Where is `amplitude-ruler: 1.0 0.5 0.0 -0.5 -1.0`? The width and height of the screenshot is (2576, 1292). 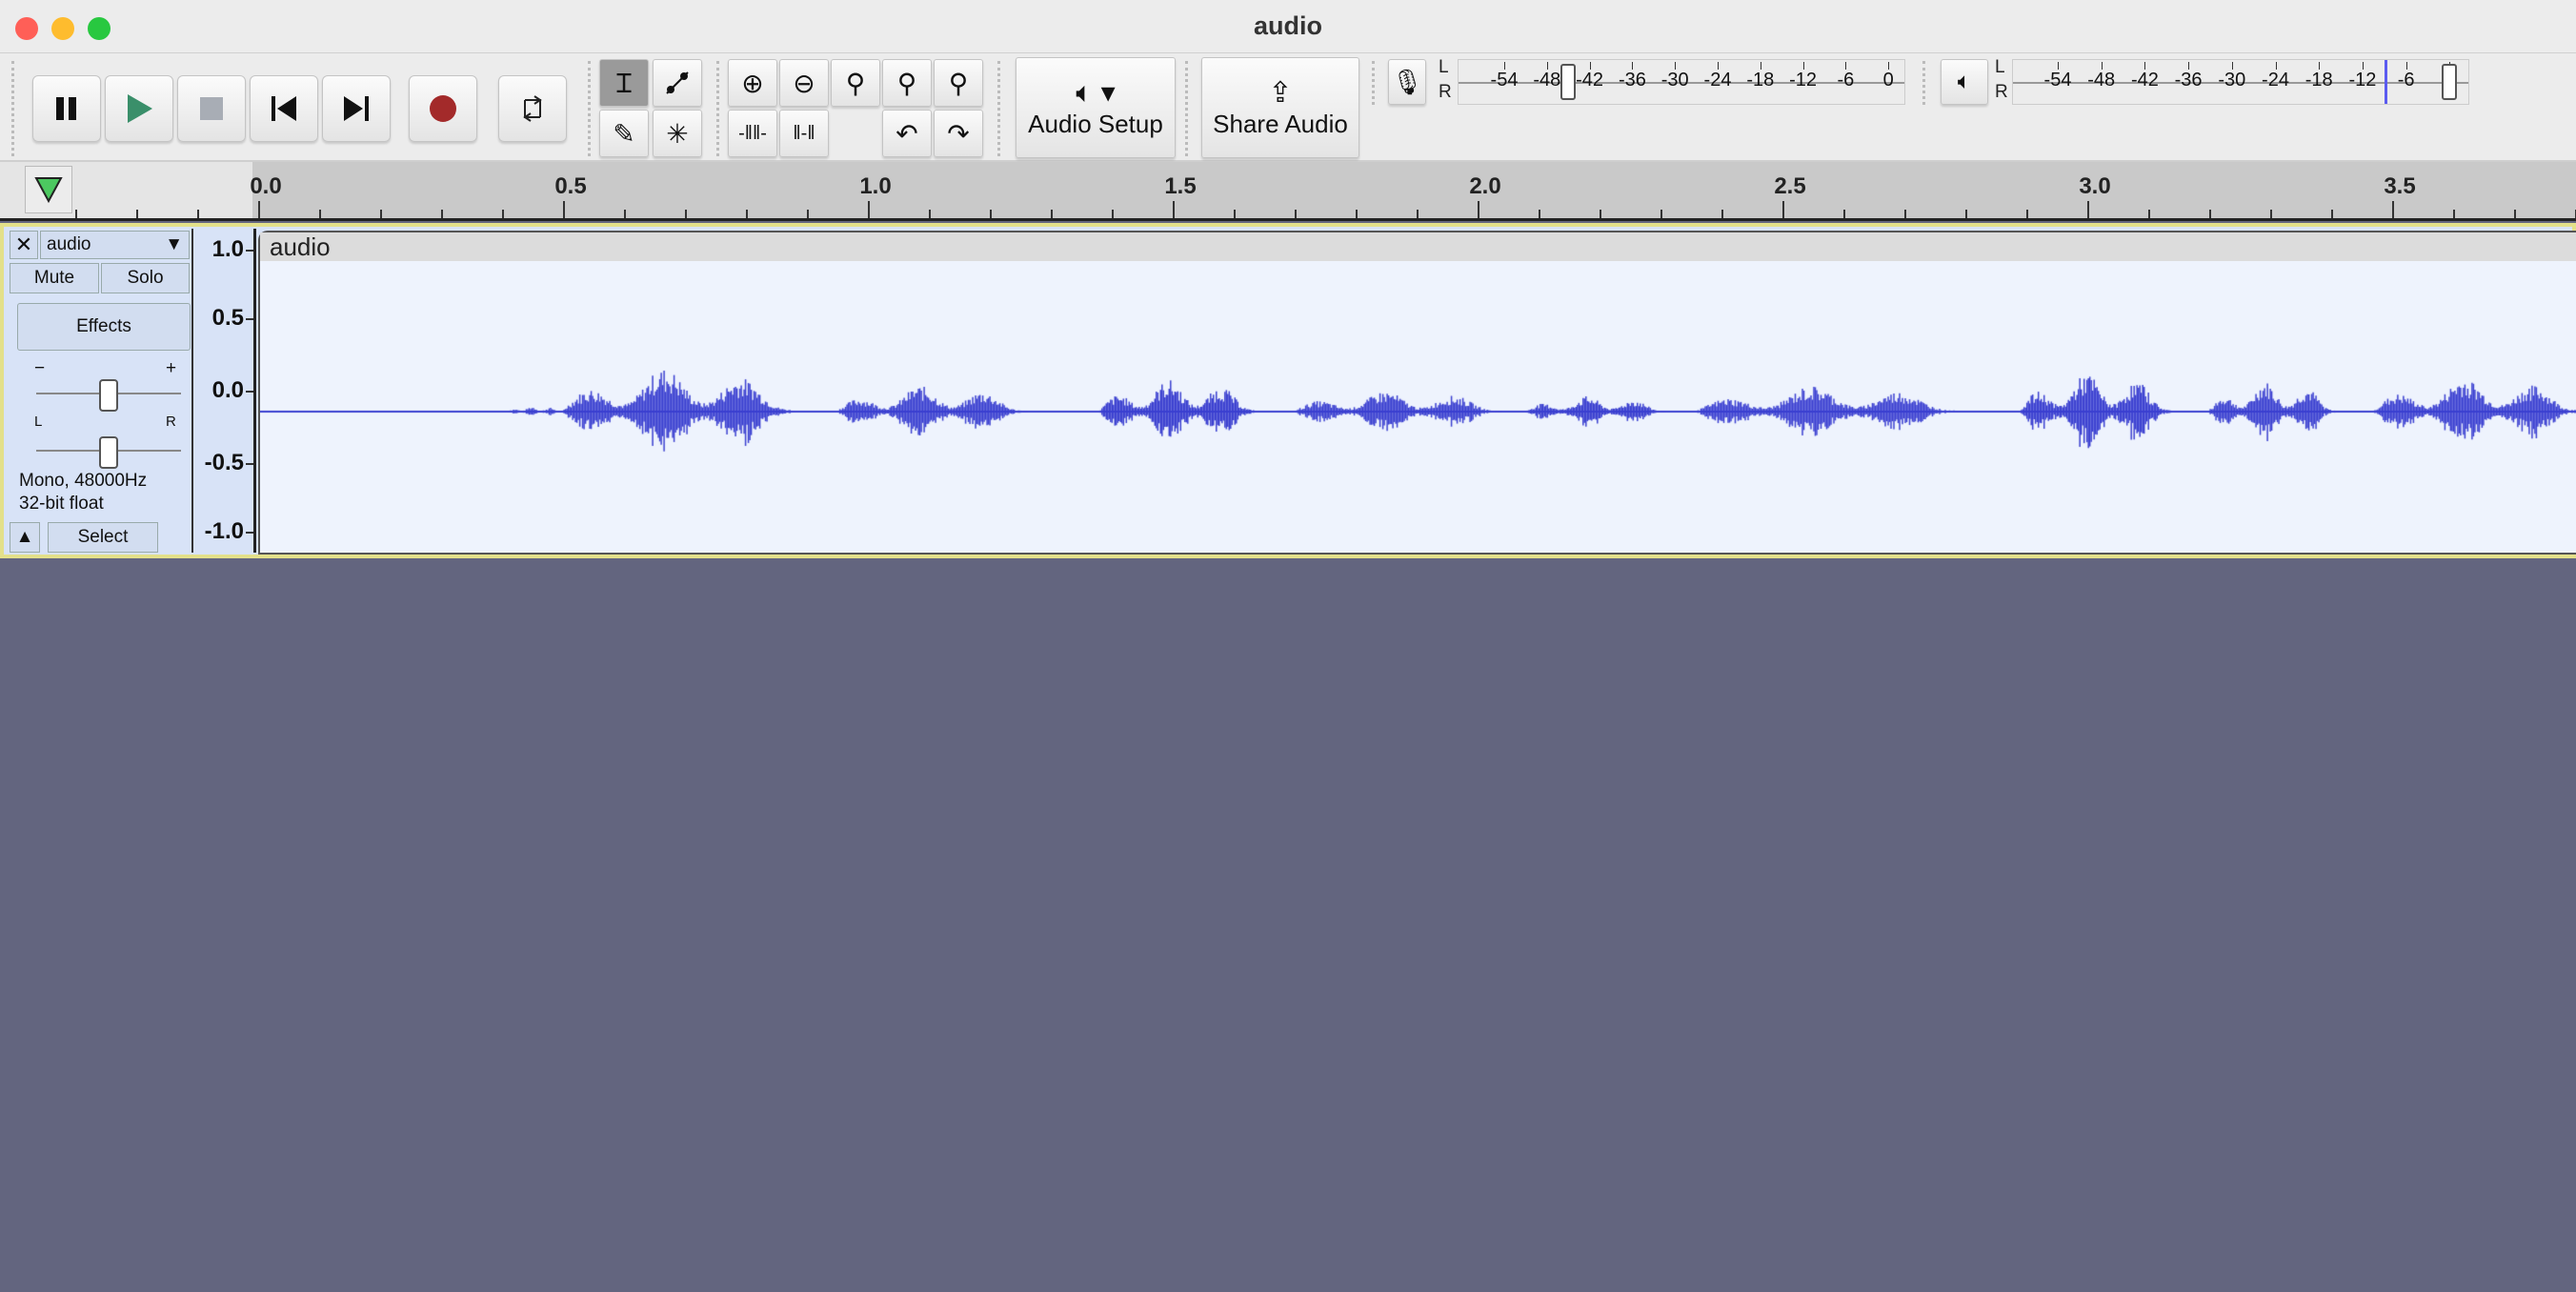 amplitude-ruler: 1.0 0.5 0.0 -0.5 -1.0 is located at coordinates (225, 391).